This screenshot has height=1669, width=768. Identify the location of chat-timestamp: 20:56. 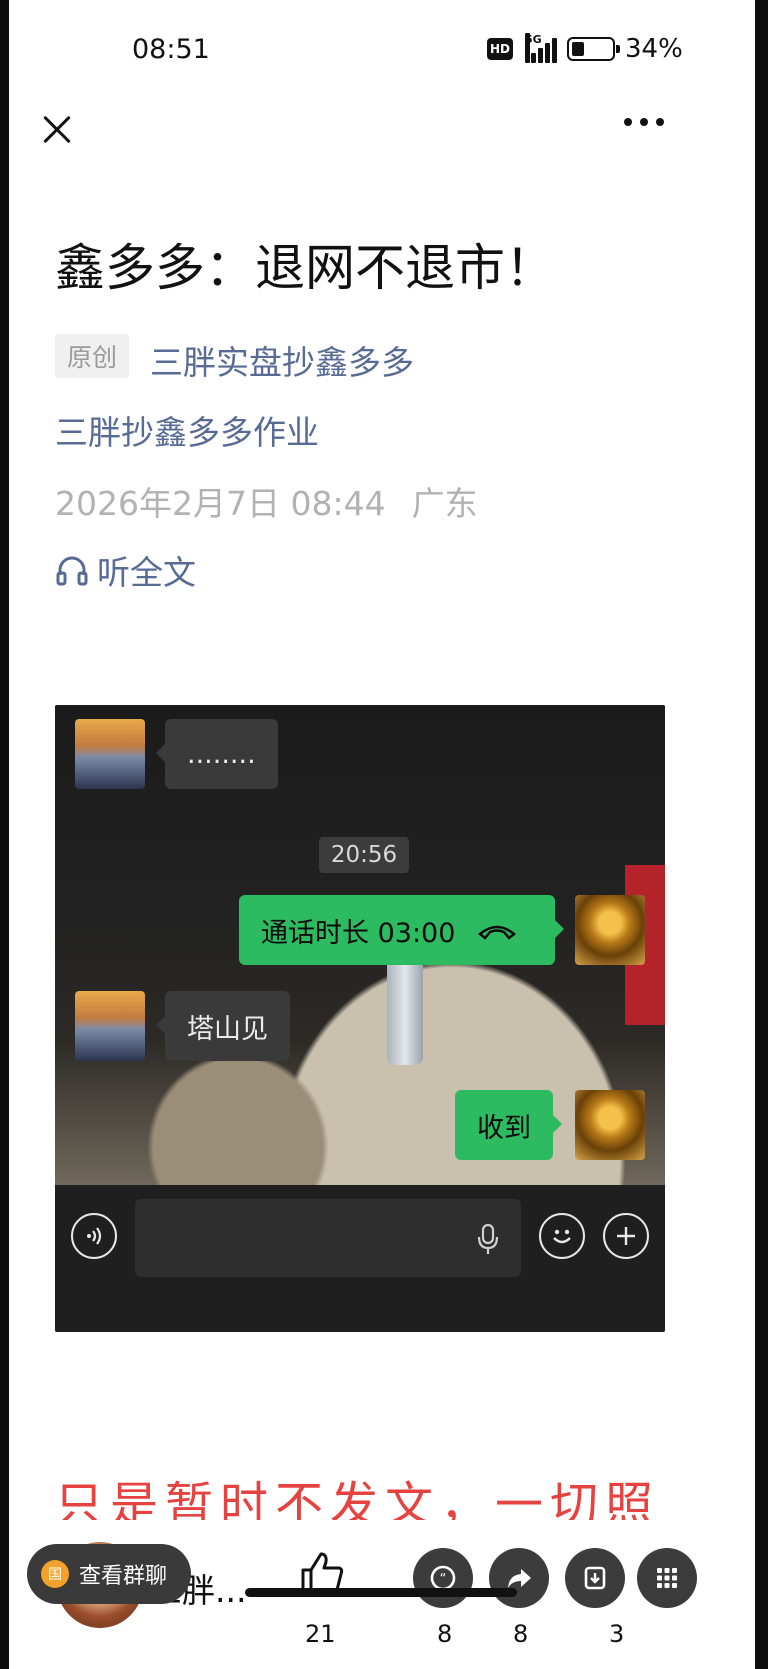
(364, 855).